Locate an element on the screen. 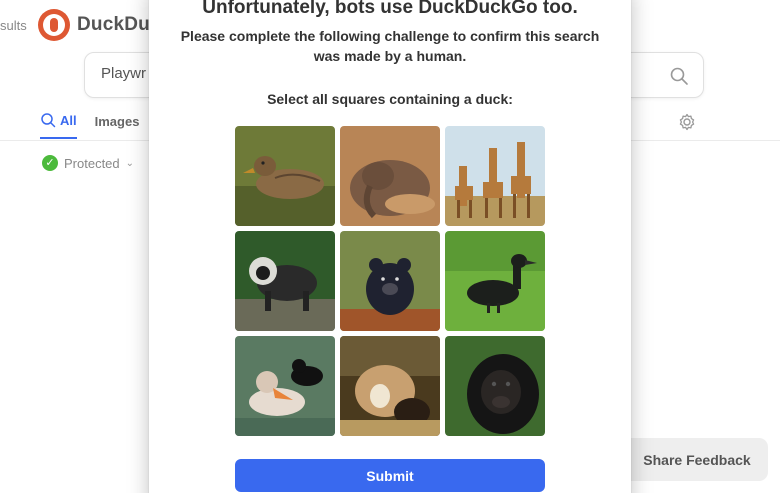 The image size is (780, 493). elephant-image is located at coordinates (390, 176).